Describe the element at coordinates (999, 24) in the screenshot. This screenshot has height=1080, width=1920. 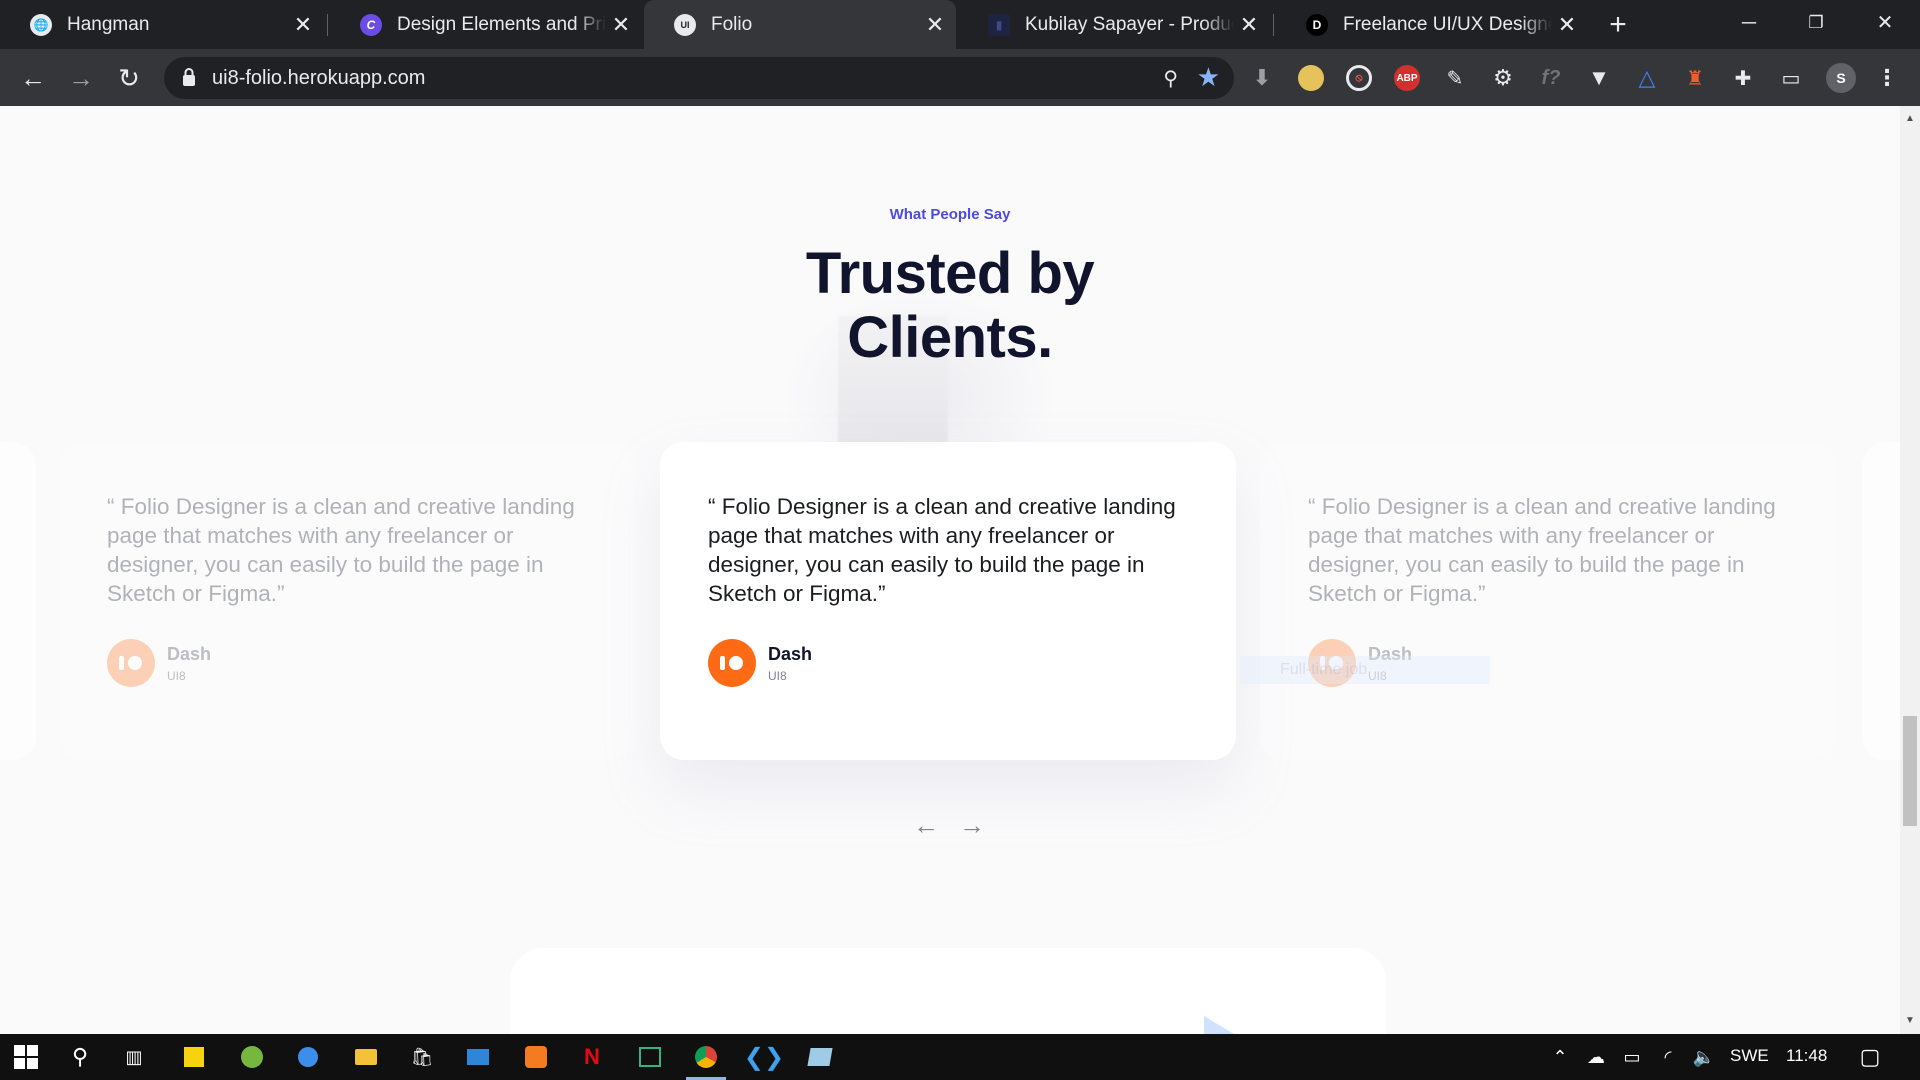
I see `site-icon: ▮` at that location.